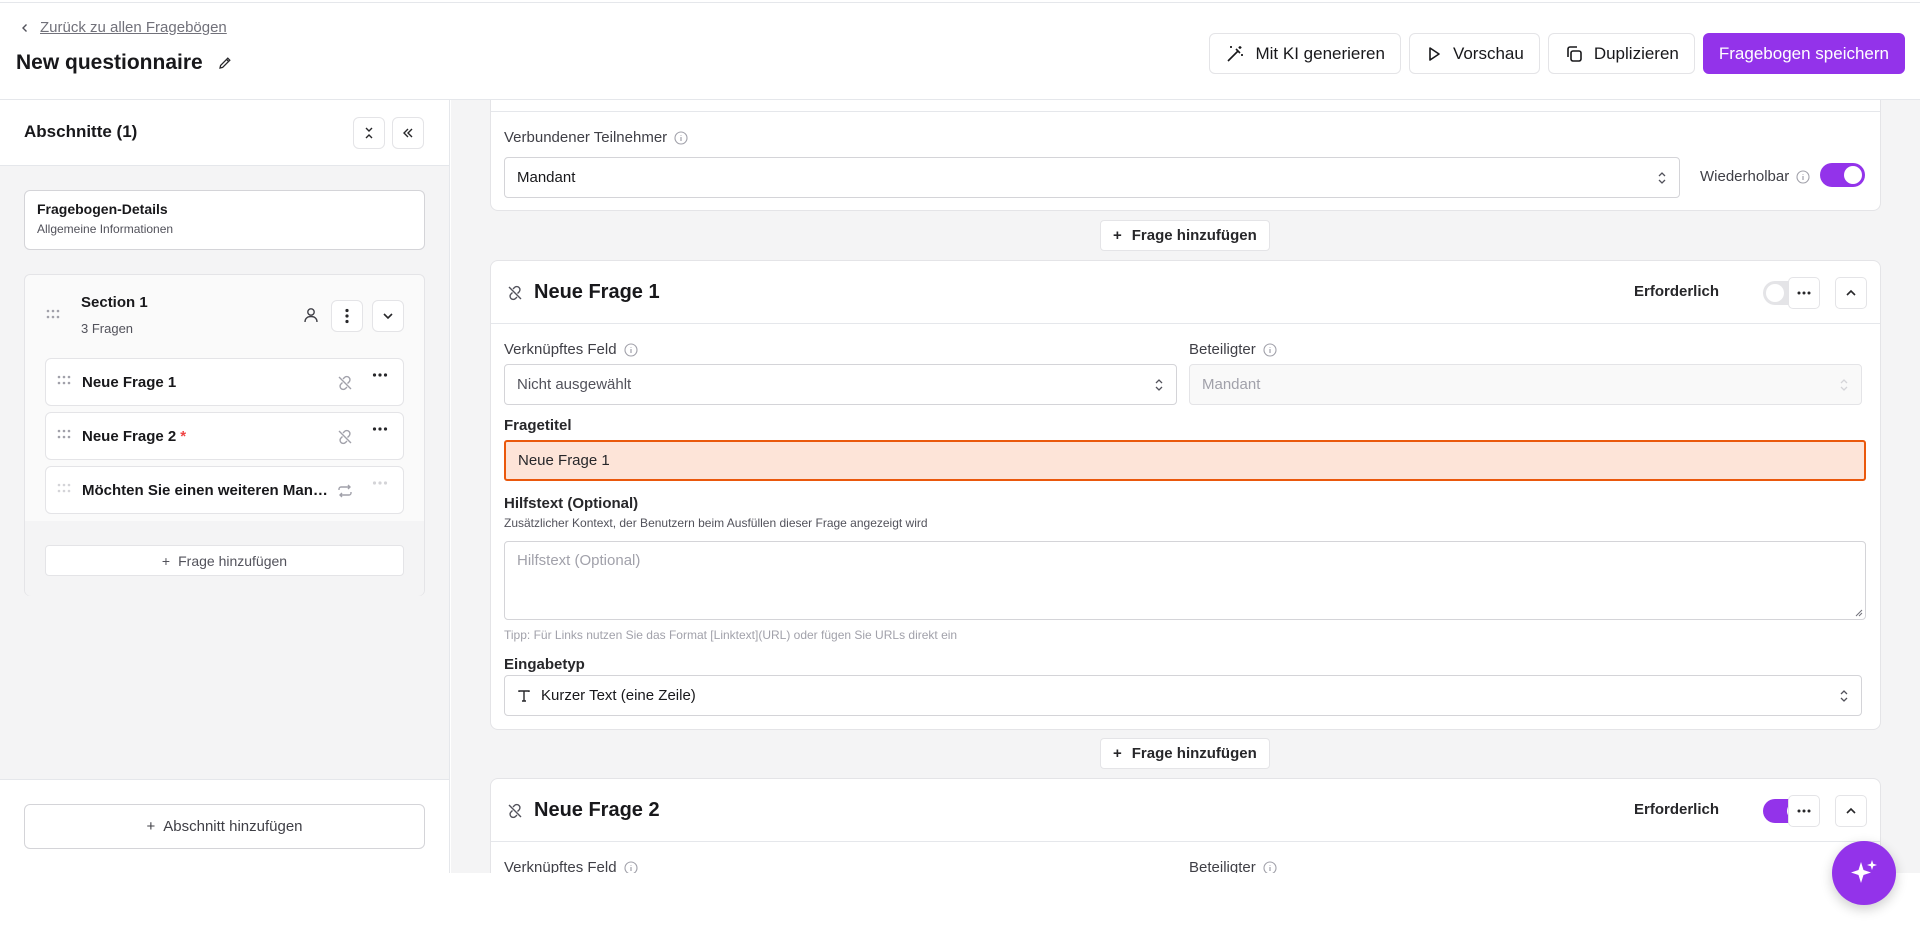  What do you see at coordinates (1803, 53) in the screenshot?
I see `save-questionnaire-button: Fragebogen speichern` at bounding box center [1803, 53].